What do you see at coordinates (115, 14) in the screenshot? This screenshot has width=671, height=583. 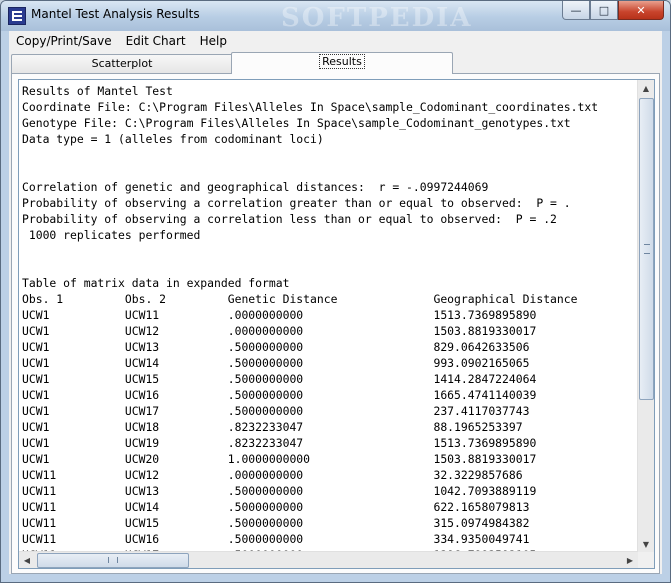 I see `window-title: Mantel Test Analysis Results` at bounding box center [115, 14].